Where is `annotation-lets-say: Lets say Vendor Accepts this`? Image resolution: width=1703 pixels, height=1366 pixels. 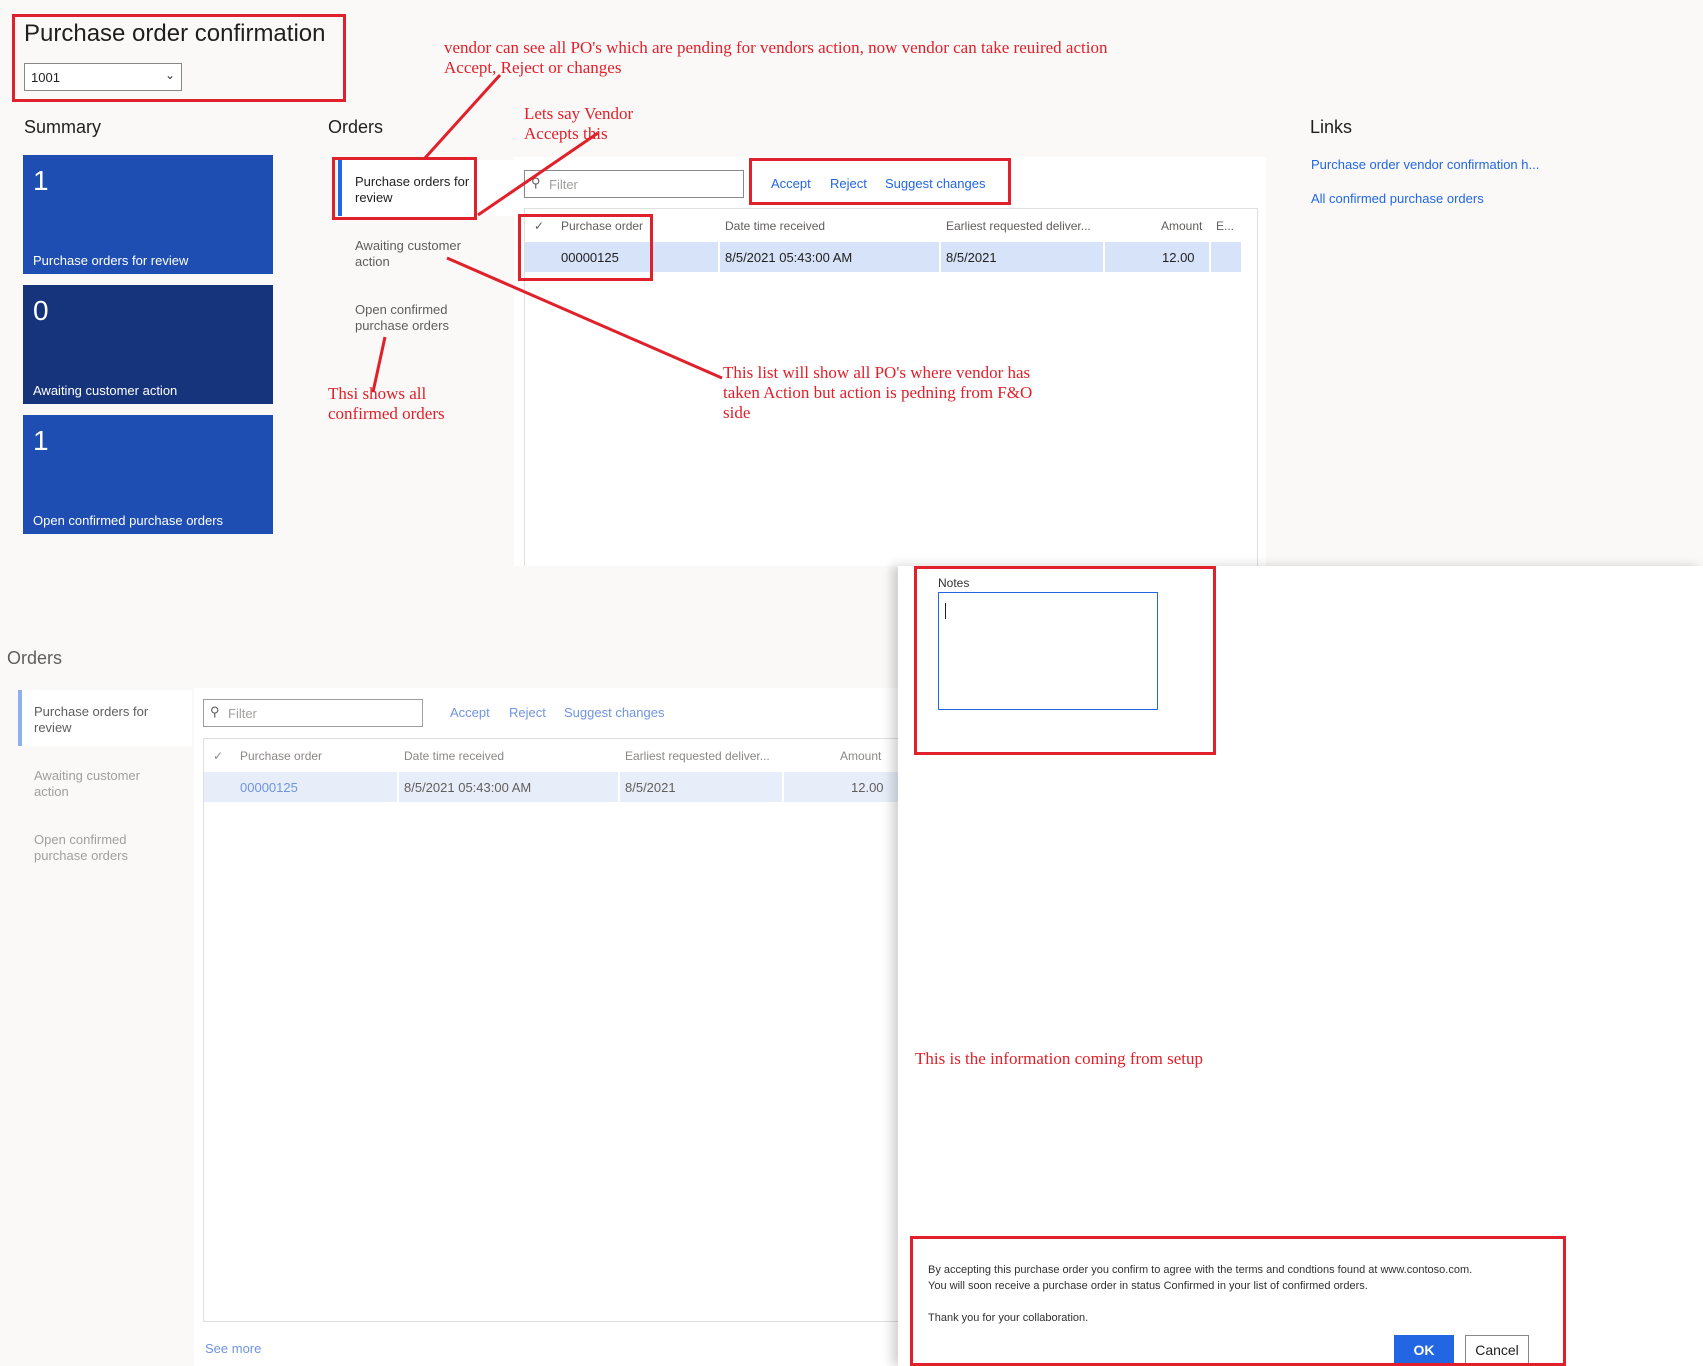 annotation-lets-say: Lets say Vendor Accepts this is located at coordinates (579, 123).